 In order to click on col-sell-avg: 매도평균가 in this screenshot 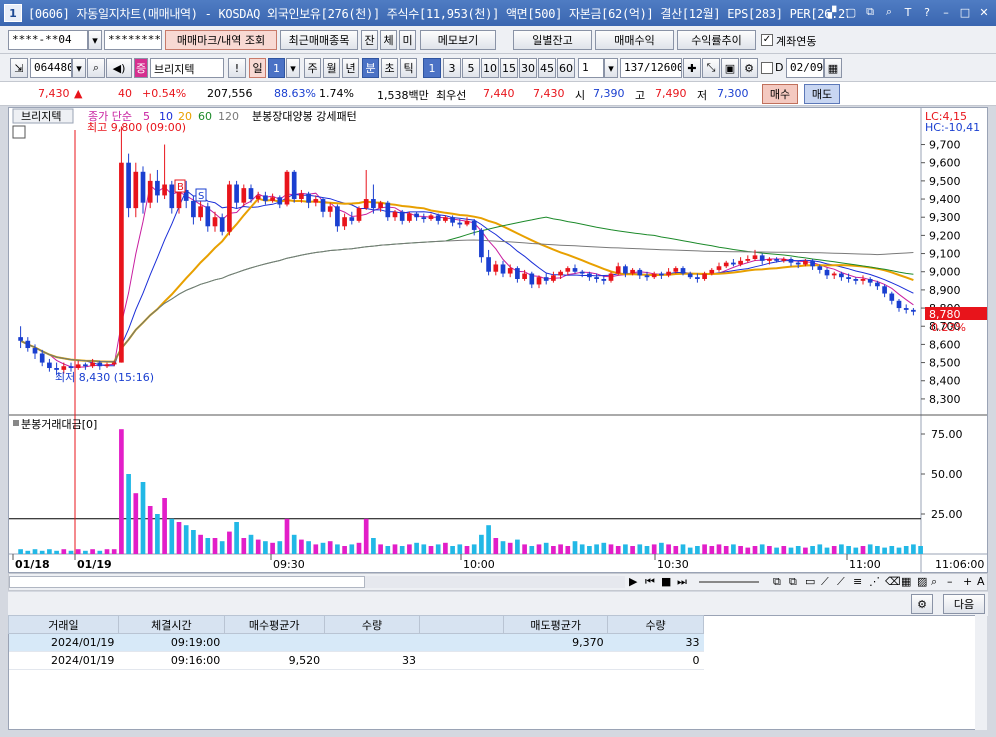, I will do `click(556, 624)`.